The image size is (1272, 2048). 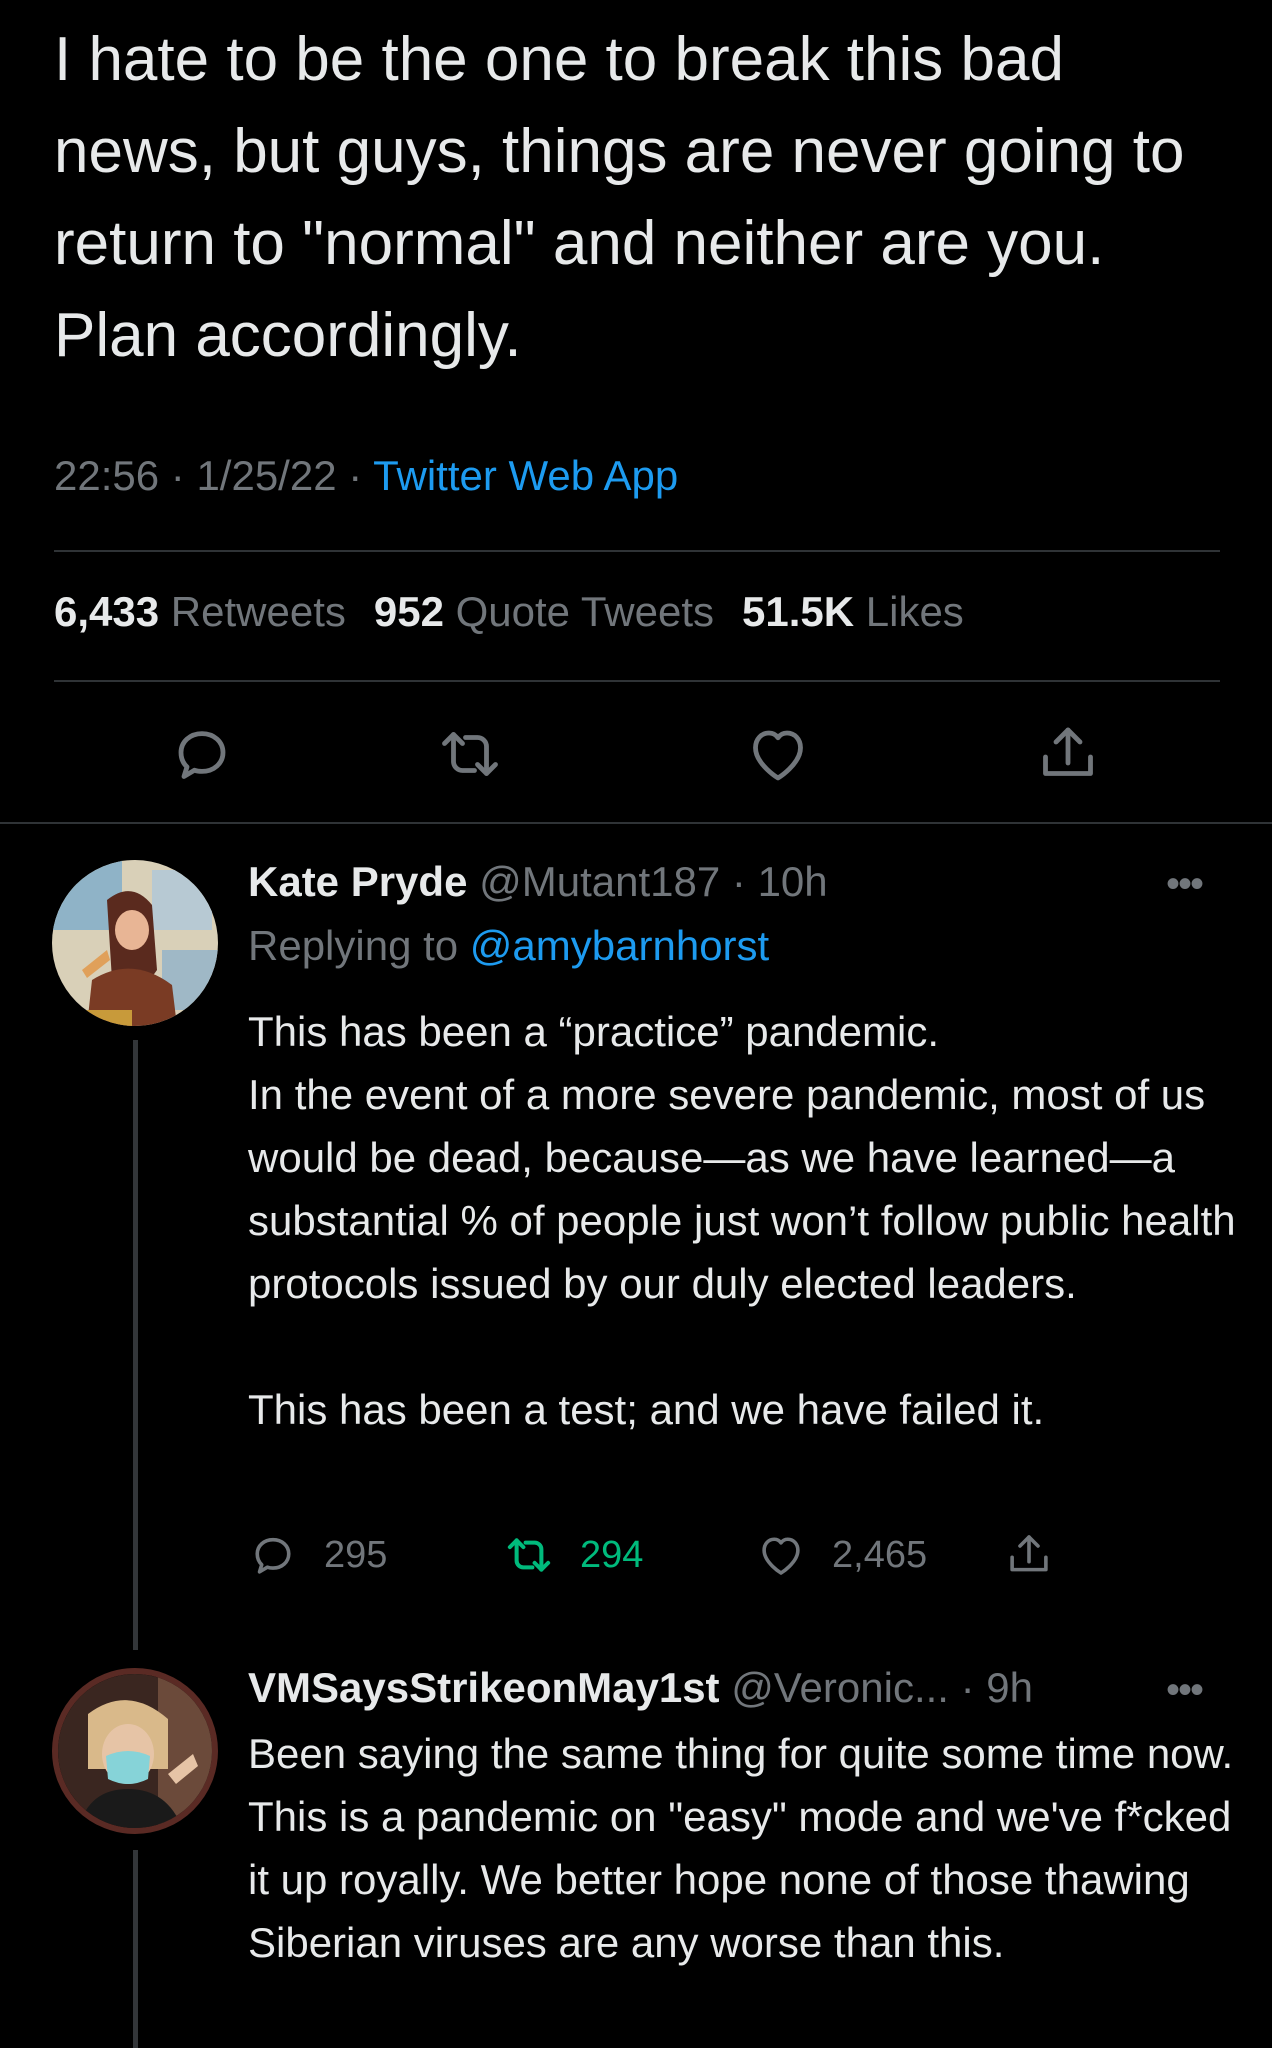 I want to click on author-name: VMSaysStrikeonMay1st, so click(x=484, y=1687).